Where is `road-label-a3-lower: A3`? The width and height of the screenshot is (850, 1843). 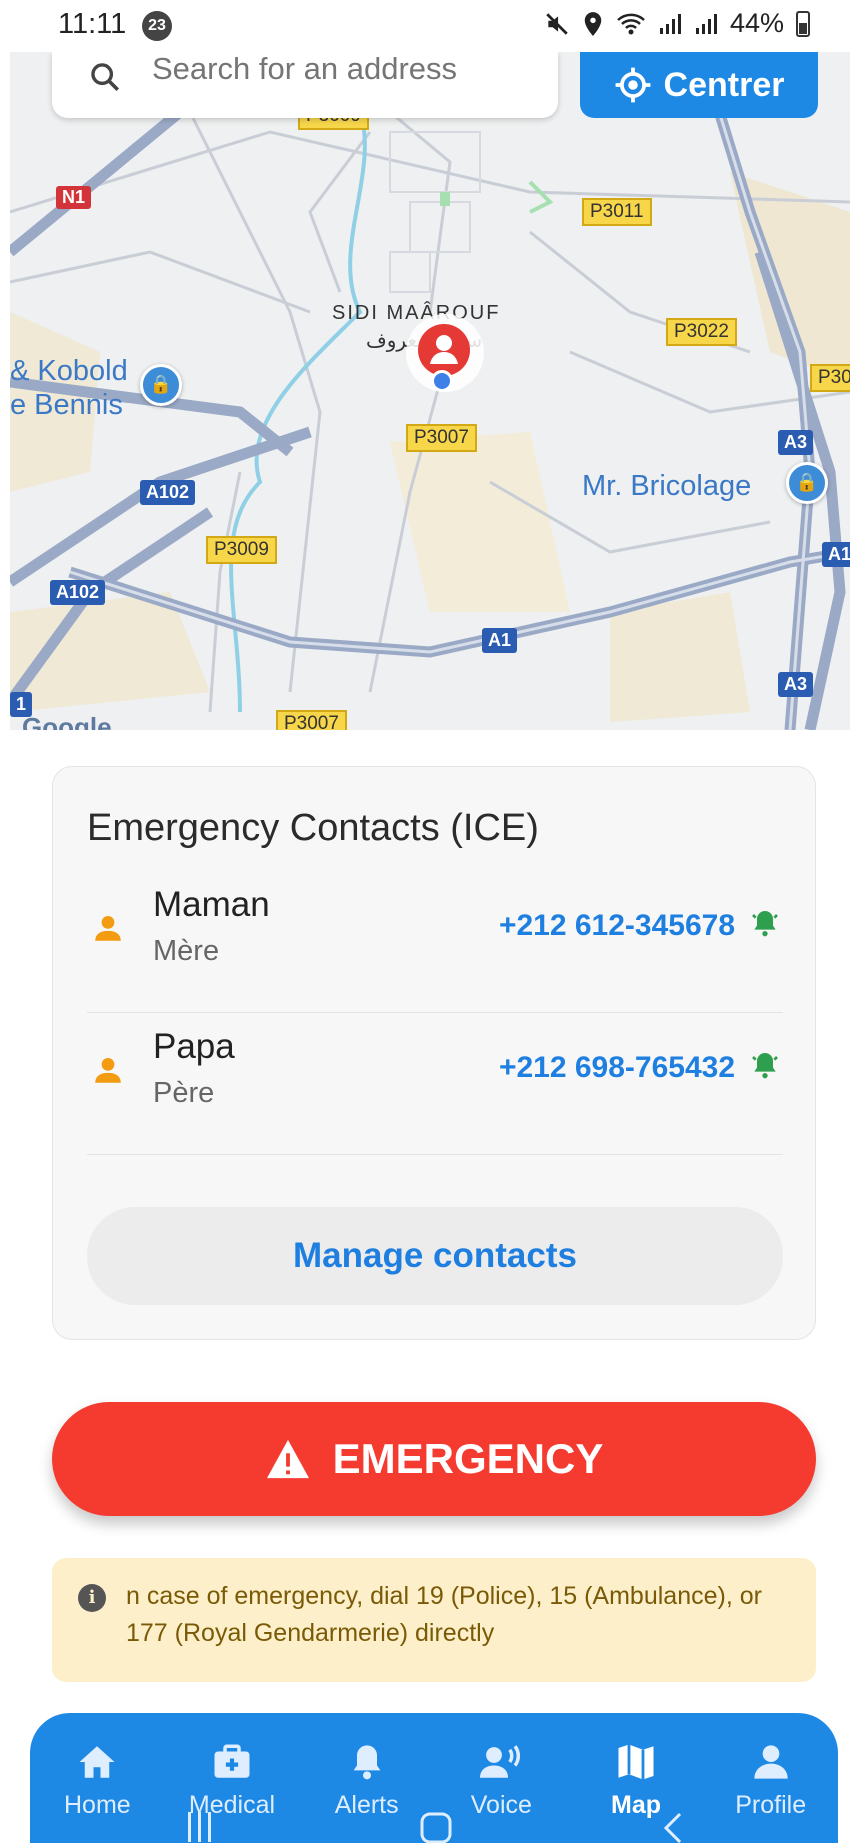 road-label-a3-lower: A3 is located at coordinates (796, 684).